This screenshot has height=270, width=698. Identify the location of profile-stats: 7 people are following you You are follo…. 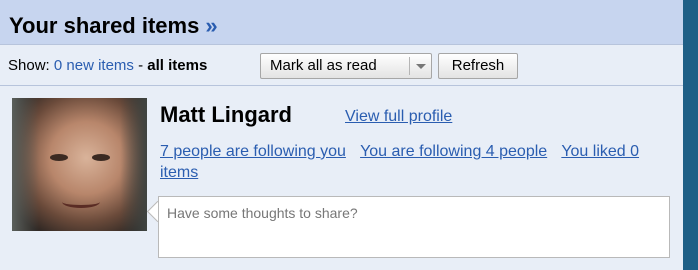
(410, 162).